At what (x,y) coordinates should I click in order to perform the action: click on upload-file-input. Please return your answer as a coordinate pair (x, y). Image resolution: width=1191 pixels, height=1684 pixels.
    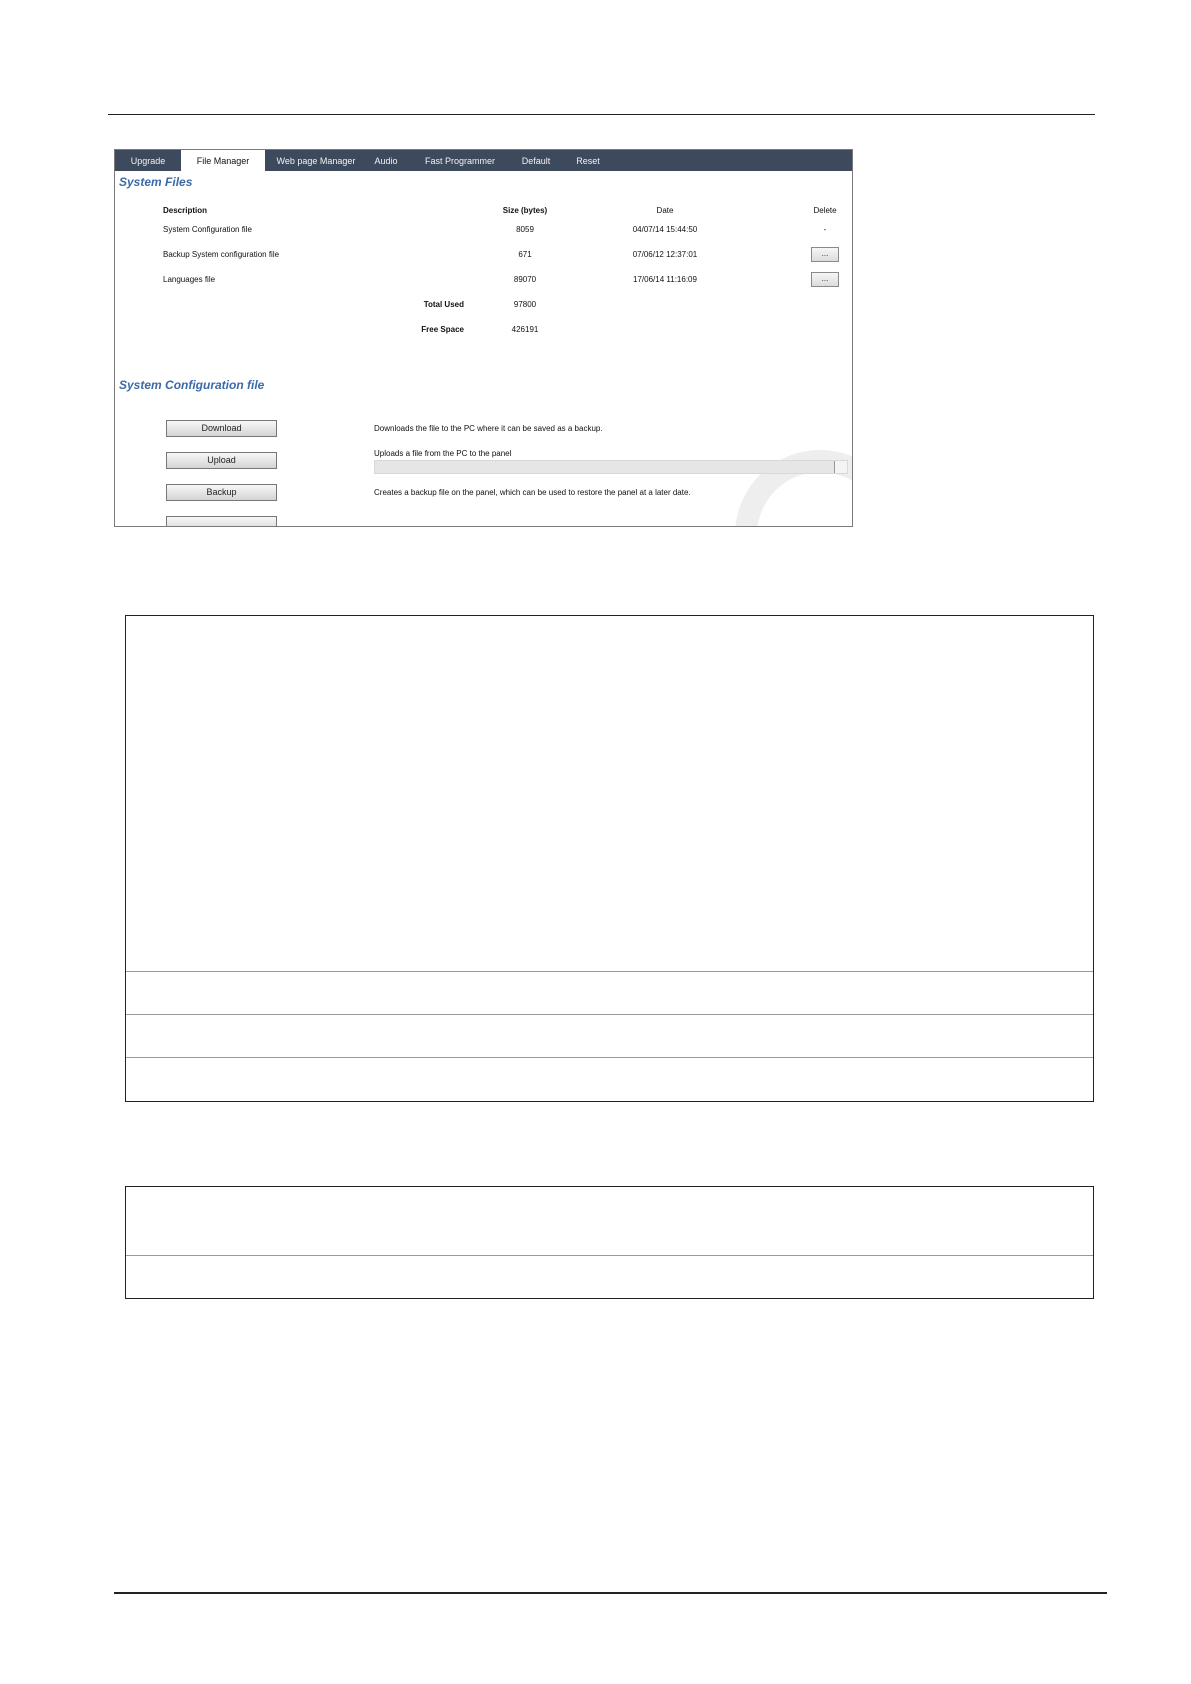
    Looking at the image, I should click on (611, 467).